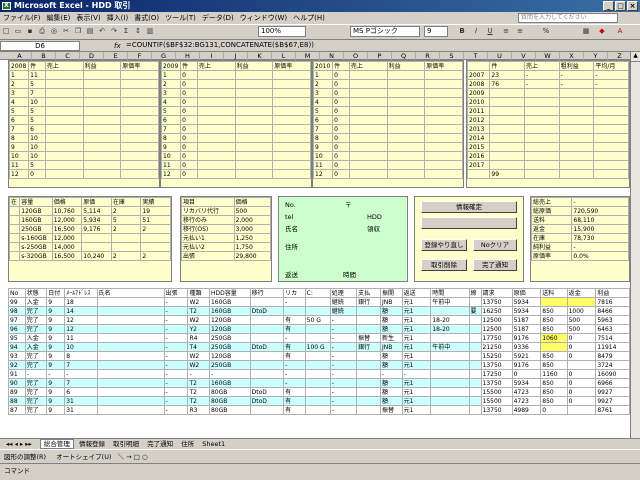  What do you see at coordinates (282, 31) in the screenshot?
I see `zoom-select: 100%` at bounding box center [282, 31].